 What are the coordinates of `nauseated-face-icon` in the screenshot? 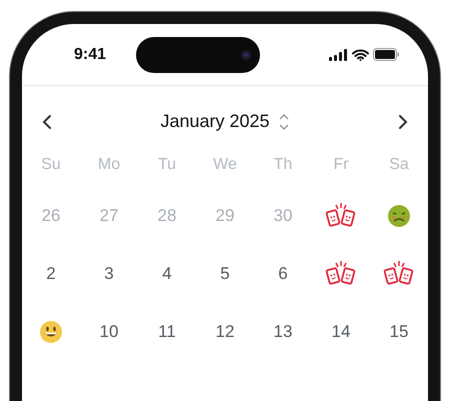 It's located at (399, 216).